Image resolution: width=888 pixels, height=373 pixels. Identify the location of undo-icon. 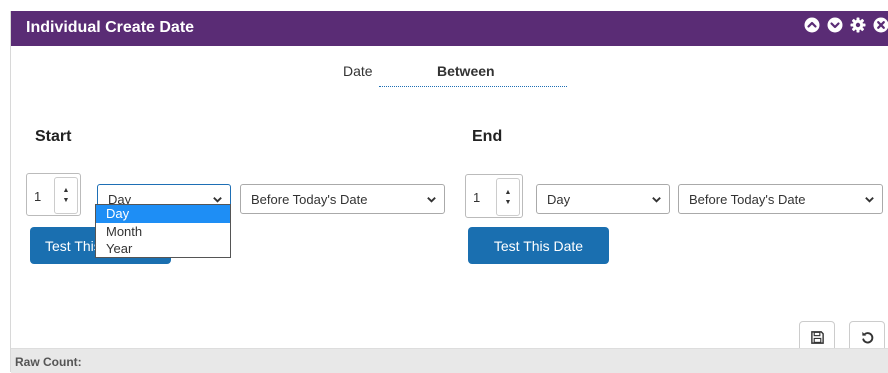
(867, 337).